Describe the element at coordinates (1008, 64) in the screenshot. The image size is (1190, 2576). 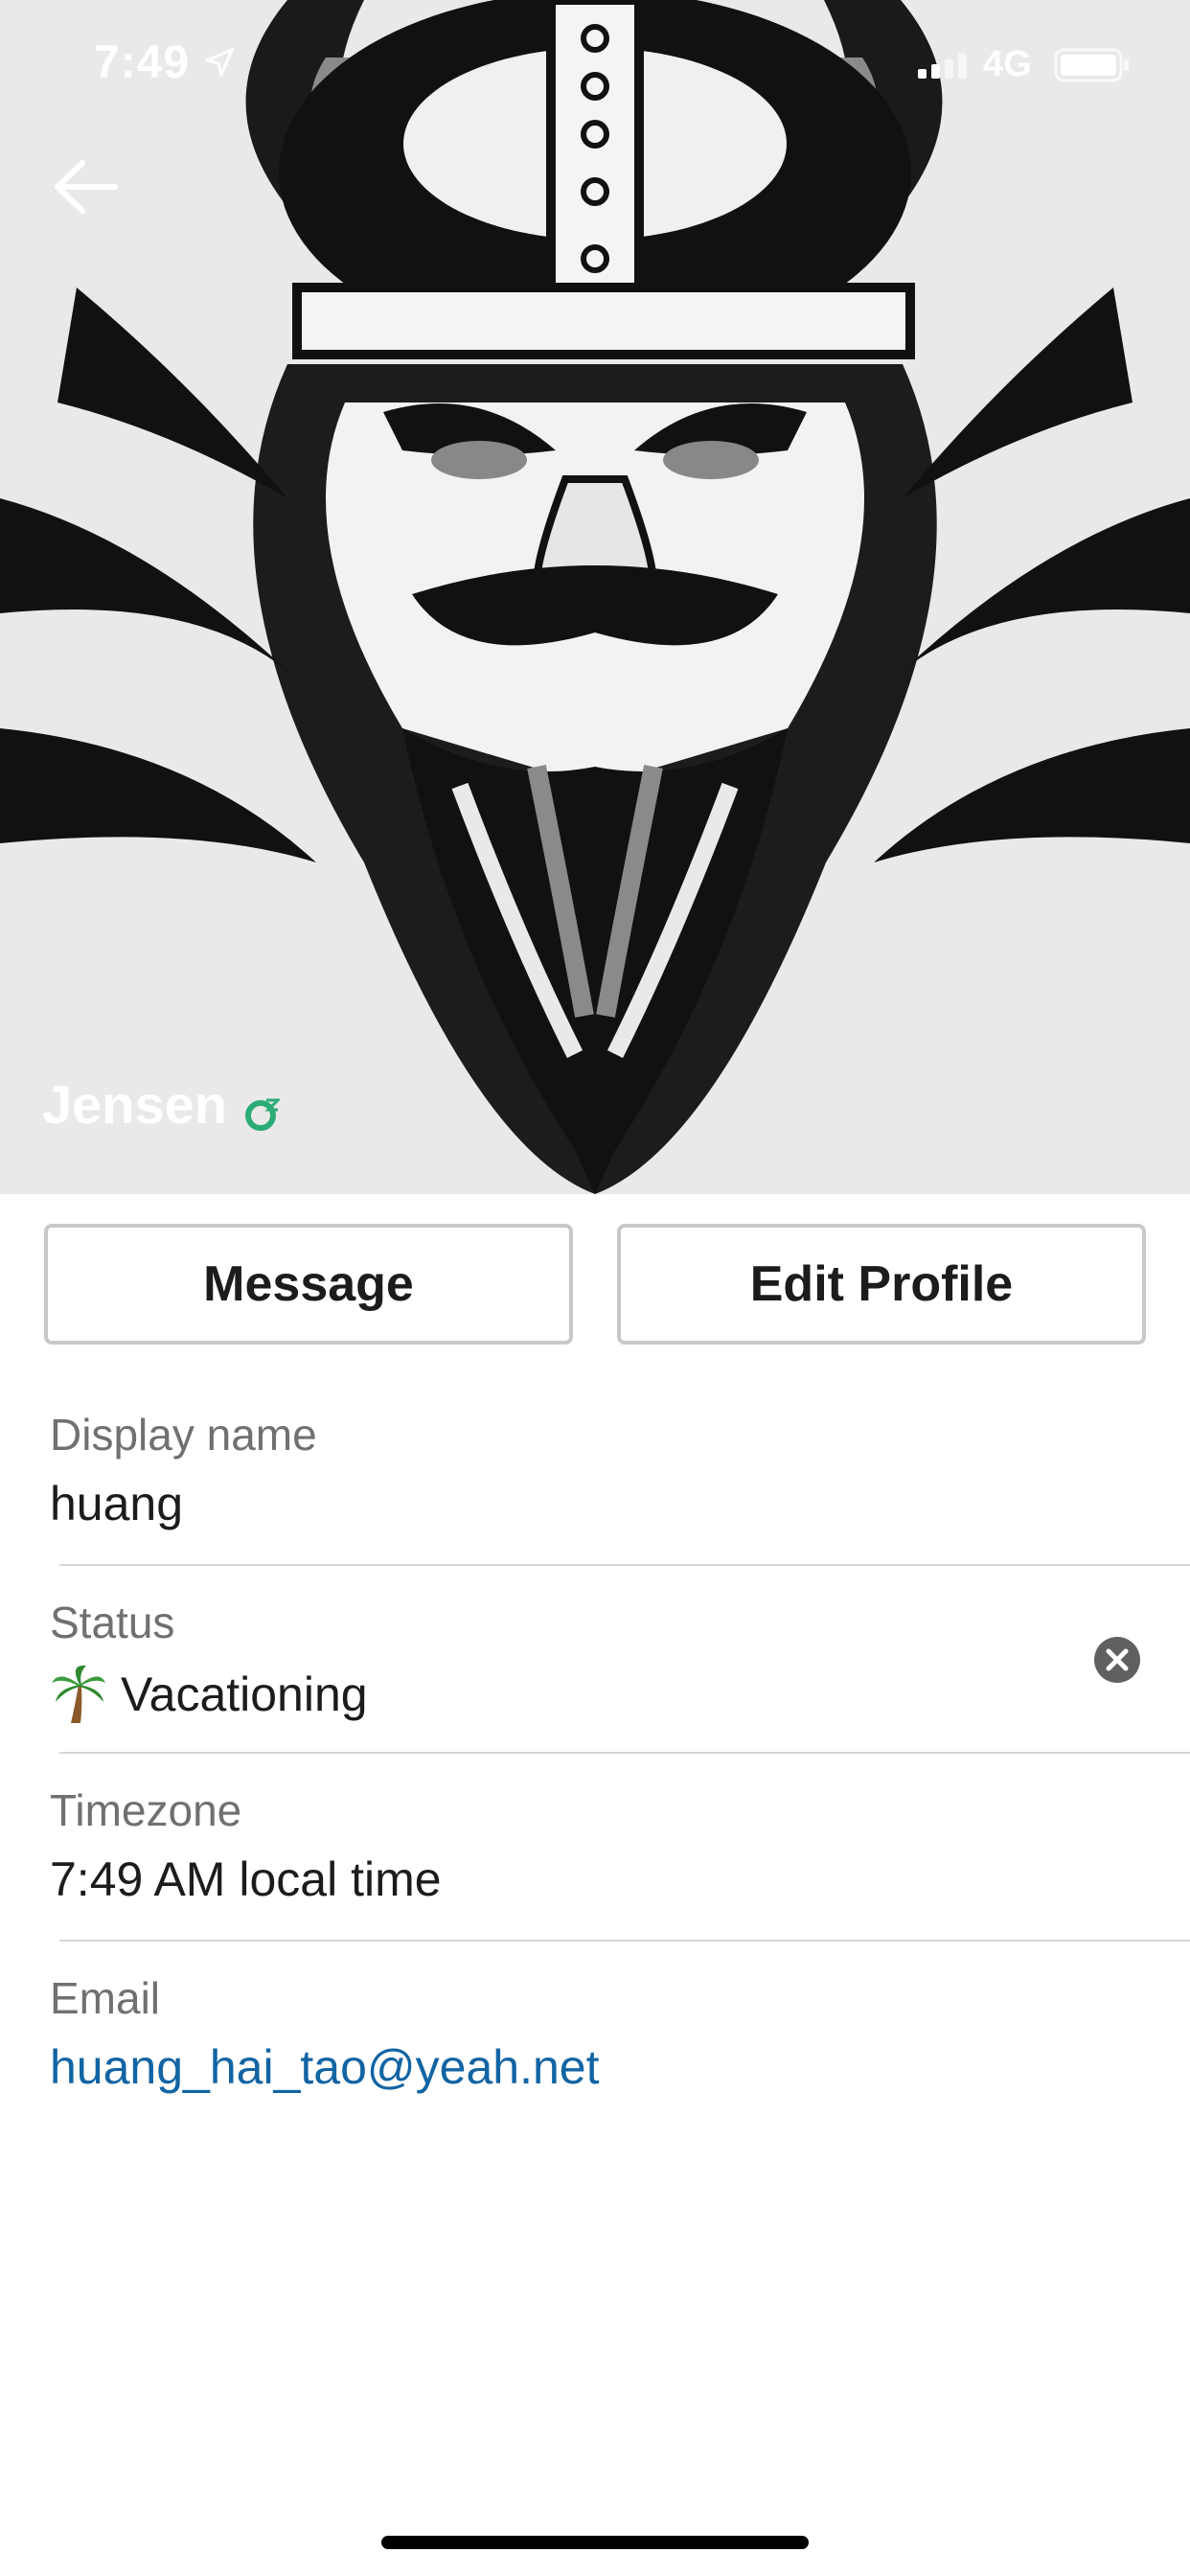
I see `network-type: 4G` at that location.